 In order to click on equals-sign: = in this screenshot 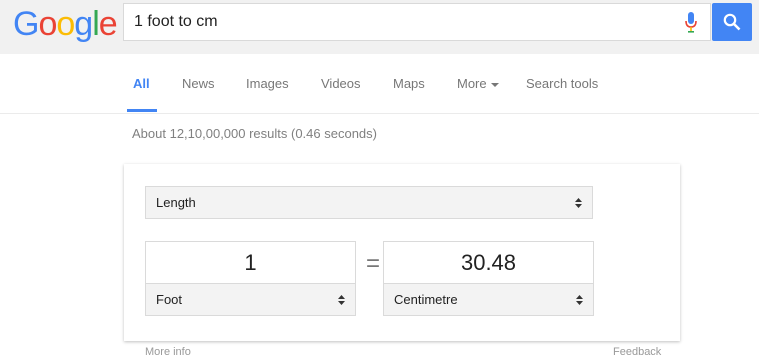, I will do `click(372, 263)`.